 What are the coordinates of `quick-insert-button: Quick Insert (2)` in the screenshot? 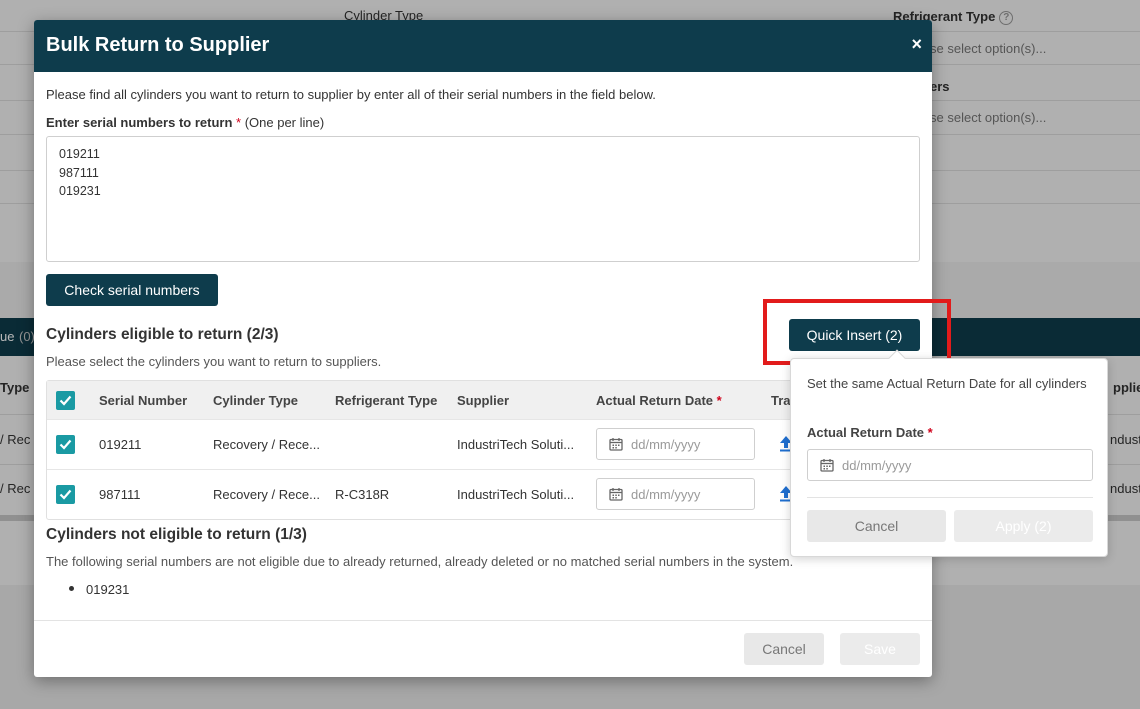 It's located at (854, 335).